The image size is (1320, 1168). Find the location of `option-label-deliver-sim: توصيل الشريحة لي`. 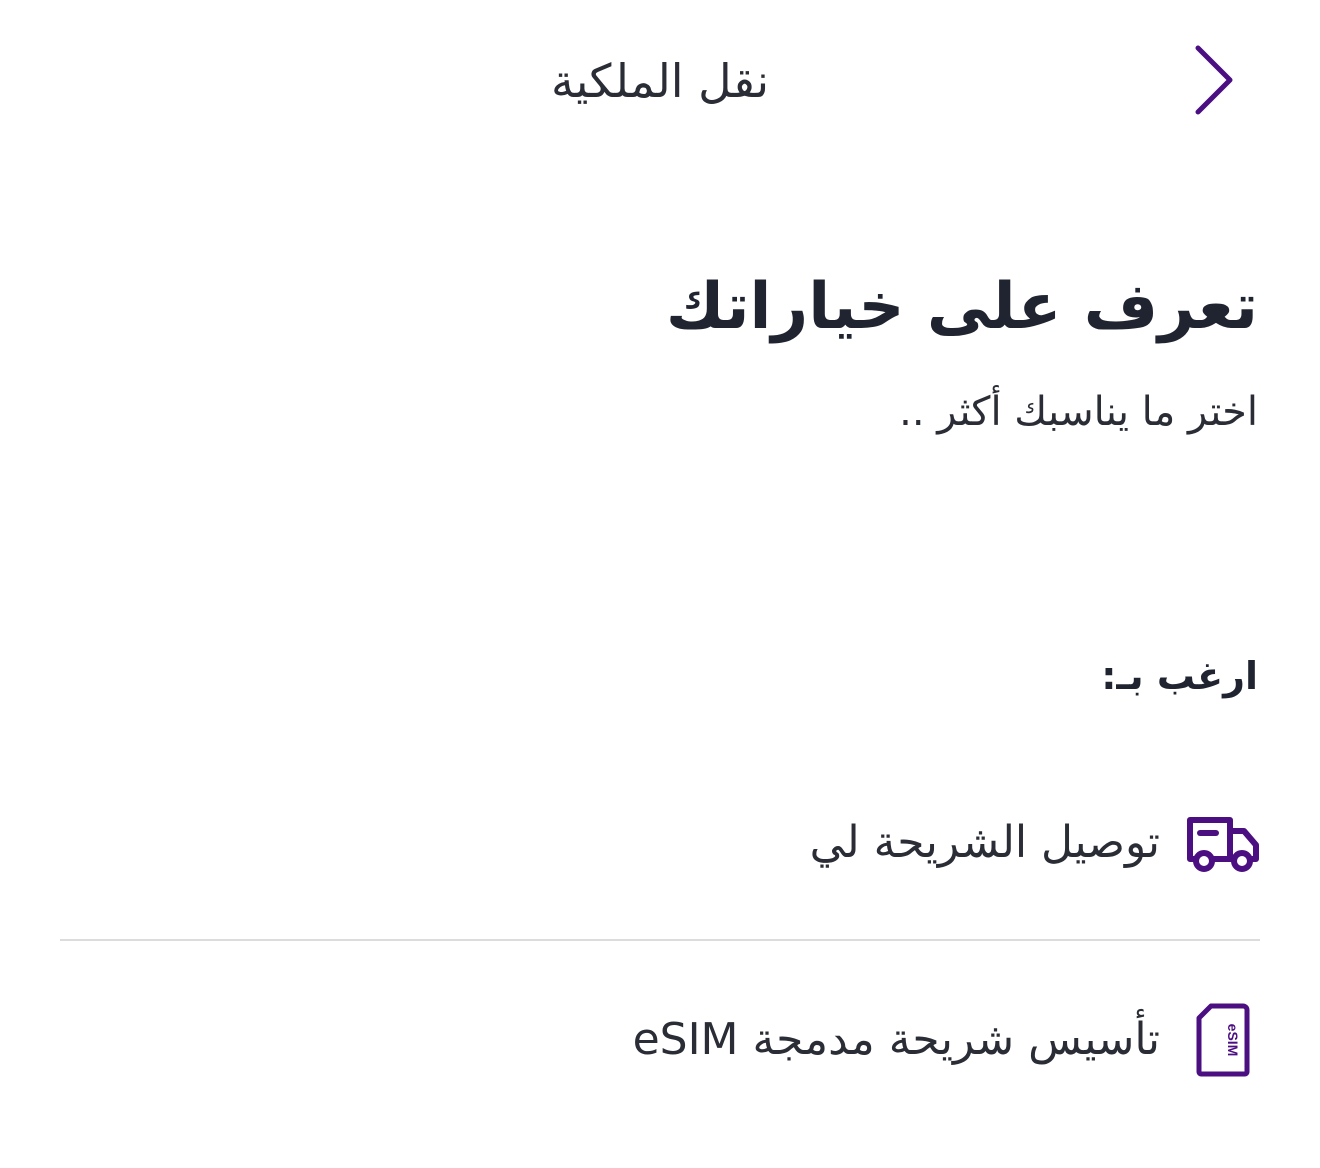

option-label-deliver-sim: توصيل الشريحة لي is located at coordinates (984, 842).